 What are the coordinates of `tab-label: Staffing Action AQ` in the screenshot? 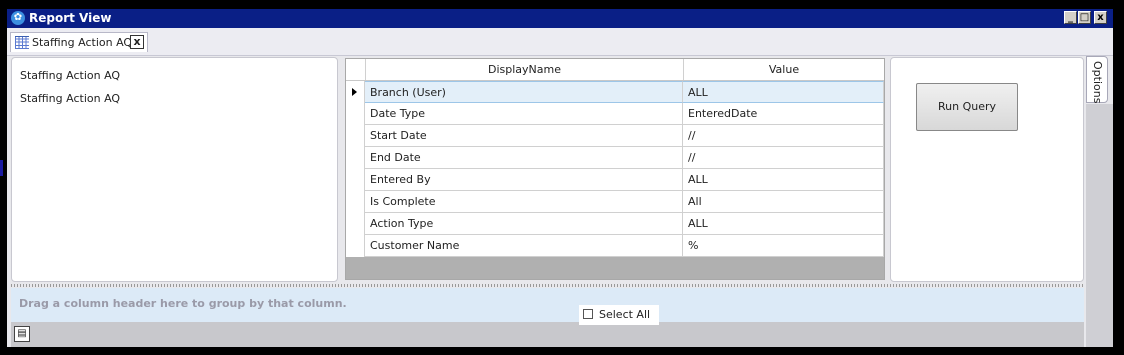 It's located at (82, 42).